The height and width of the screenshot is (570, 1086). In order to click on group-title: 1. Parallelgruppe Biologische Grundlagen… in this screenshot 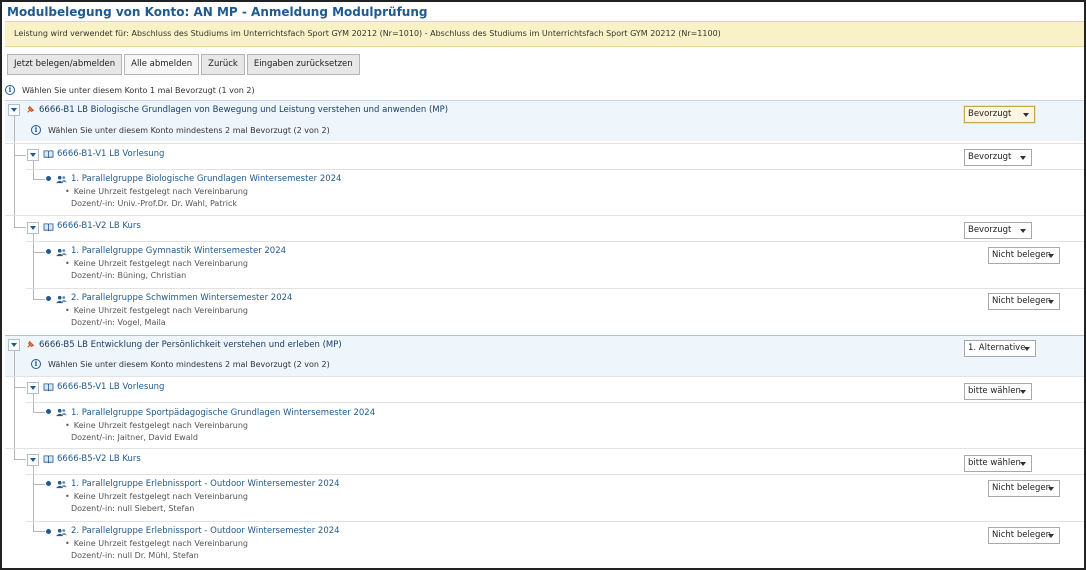, I will do `click(206, 179)`.